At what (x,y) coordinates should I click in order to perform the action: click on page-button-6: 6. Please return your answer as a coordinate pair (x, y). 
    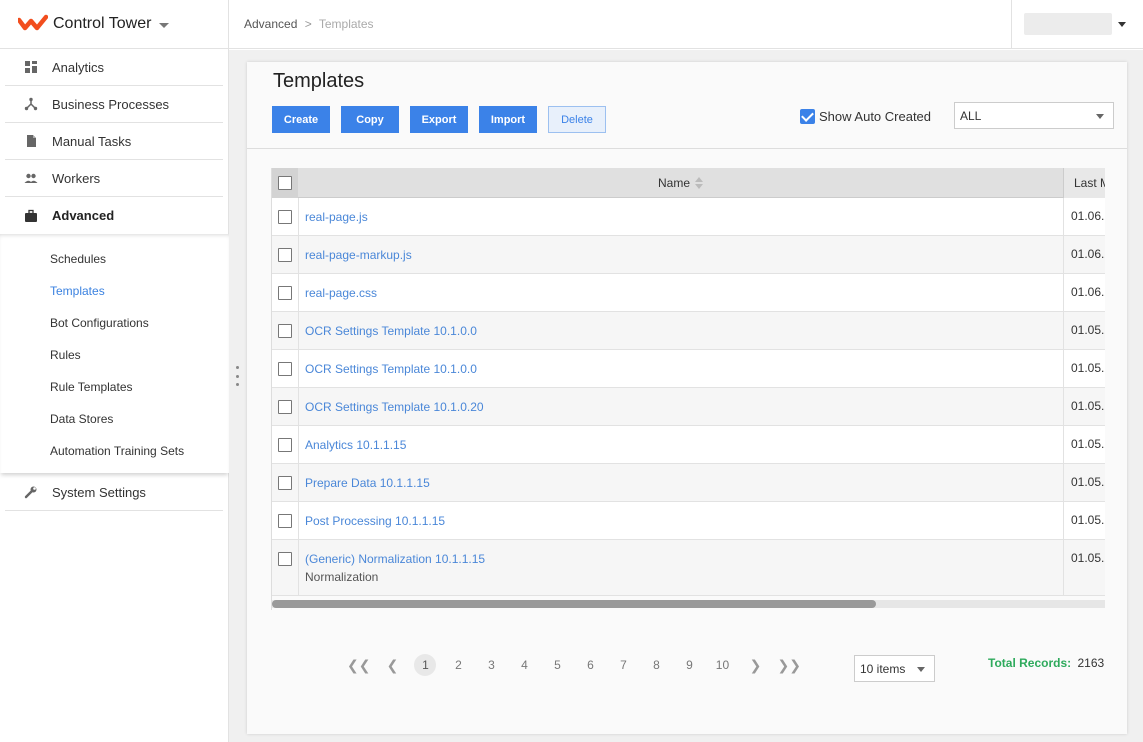
    Looking at the image, I should click on (590, 665).